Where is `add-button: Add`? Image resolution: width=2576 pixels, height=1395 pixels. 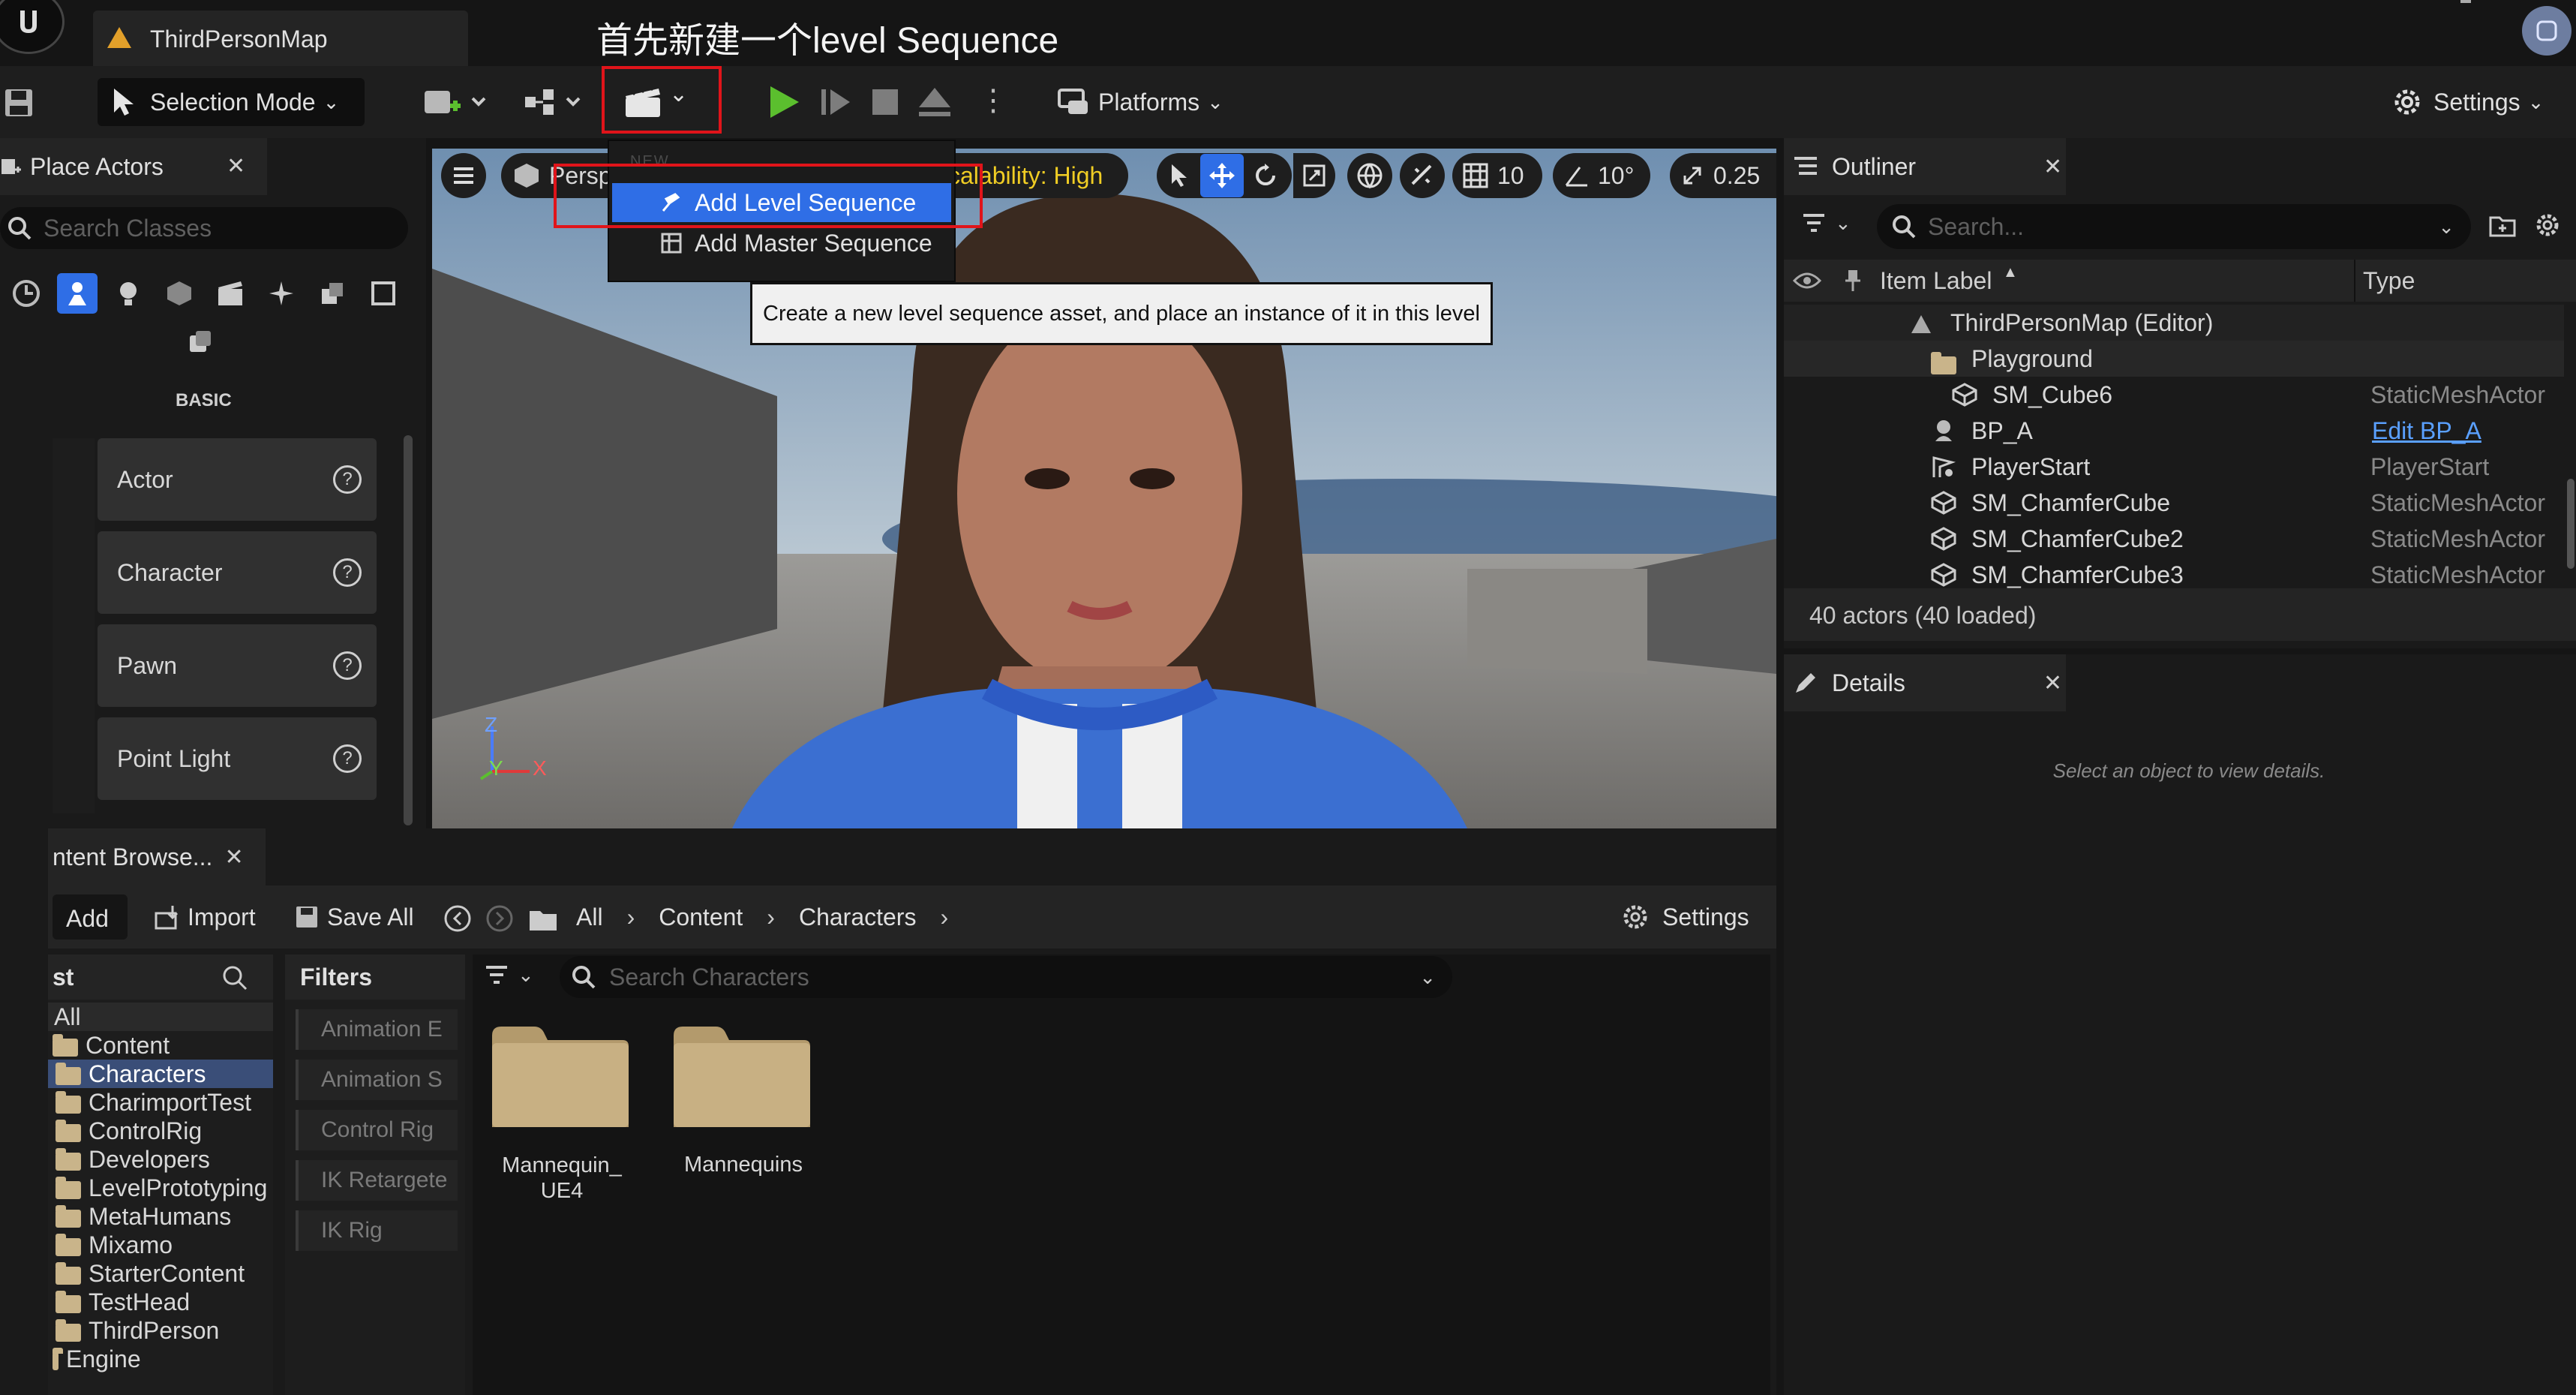
add-button: Add is located at coordinates (90, 917).